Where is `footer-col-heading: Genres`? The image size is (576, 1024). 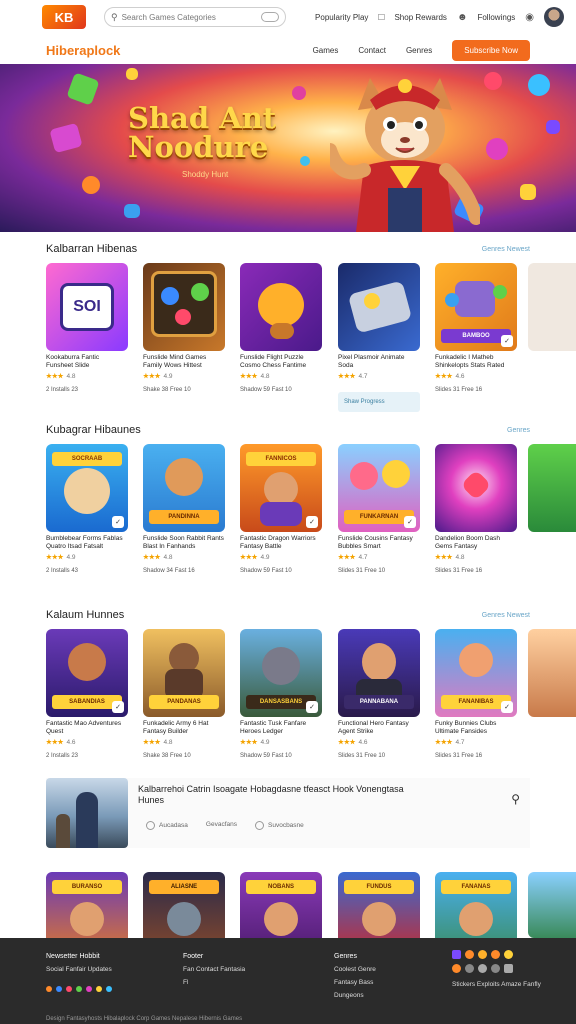 footer-col-heading: Genres is located at coordinates (345, 956).